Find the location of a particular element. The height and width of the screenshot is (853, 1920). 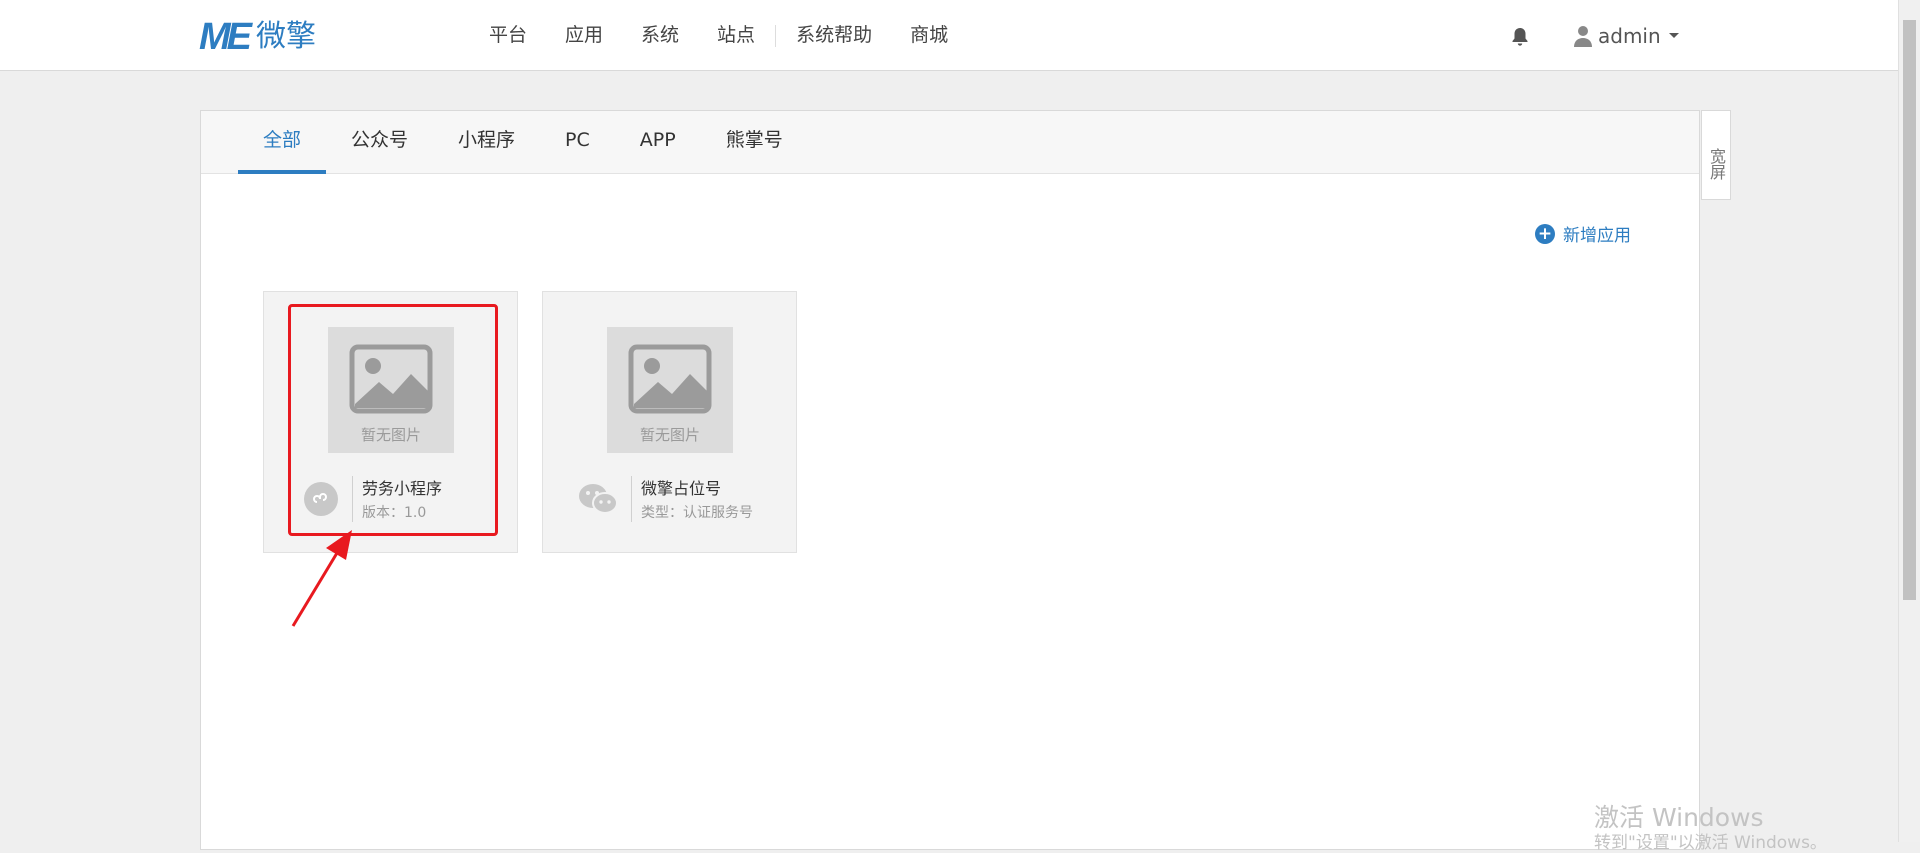

tab-official-account: 公众号 is located at coordinates (379, 142).